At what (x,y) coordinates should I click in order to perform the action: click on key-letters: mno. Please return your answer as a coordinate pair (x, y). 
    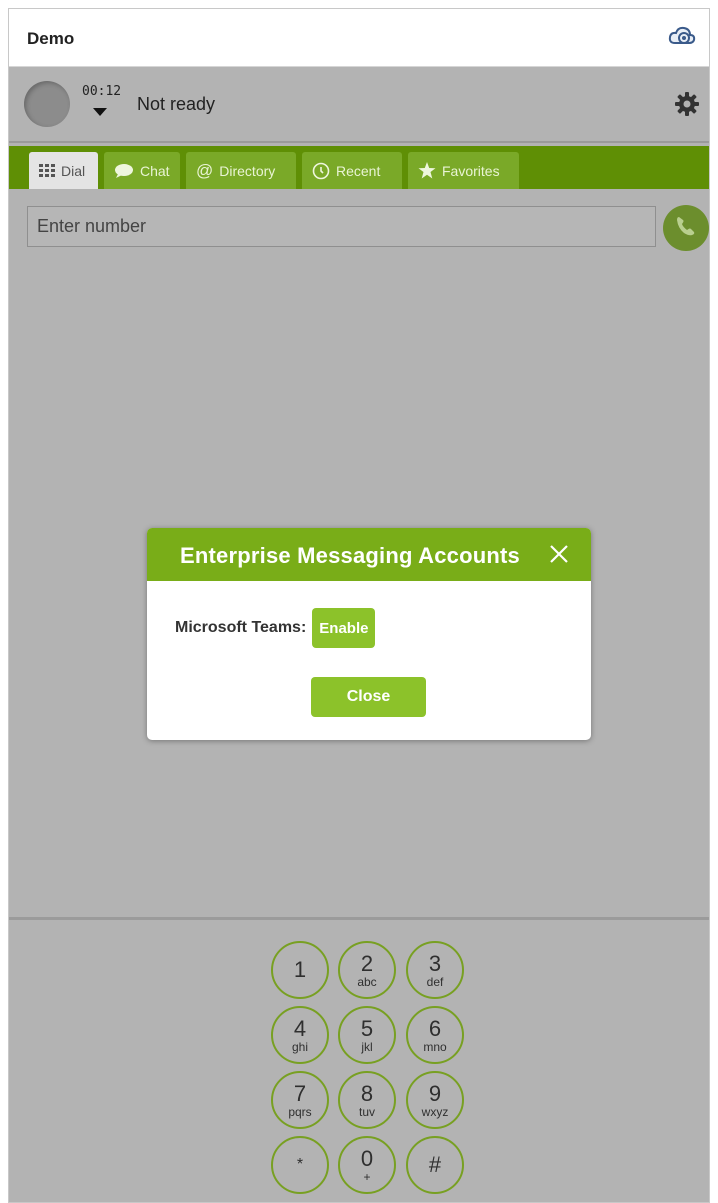
    Looking at the image, I should click on (435, 1046).